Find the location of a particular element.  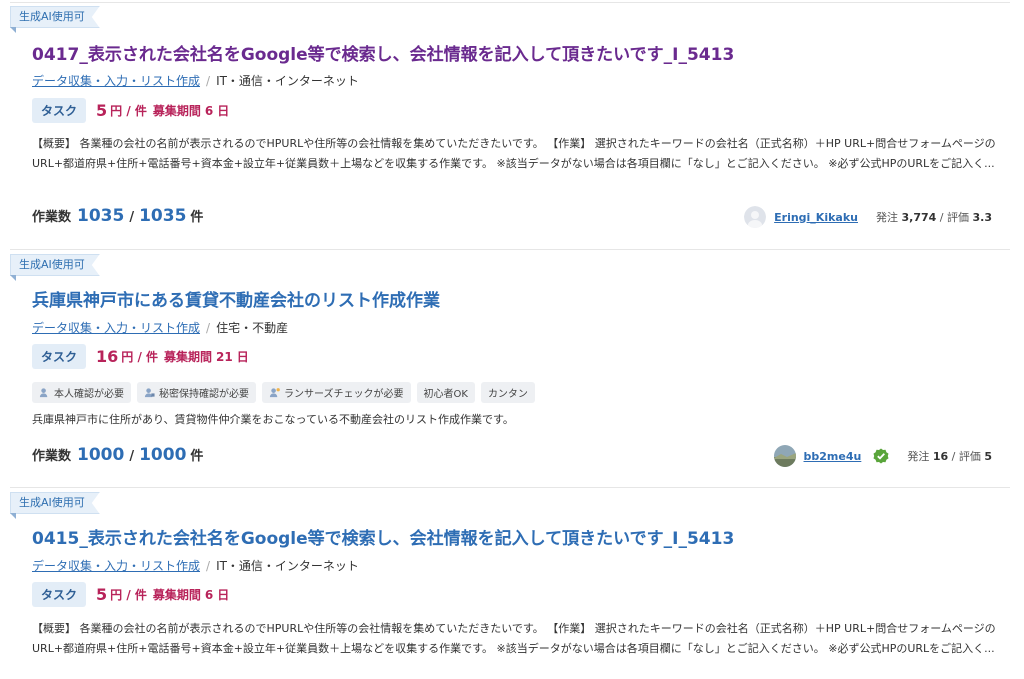

rating-value: 3.3 is located at coordinates (982, 217).